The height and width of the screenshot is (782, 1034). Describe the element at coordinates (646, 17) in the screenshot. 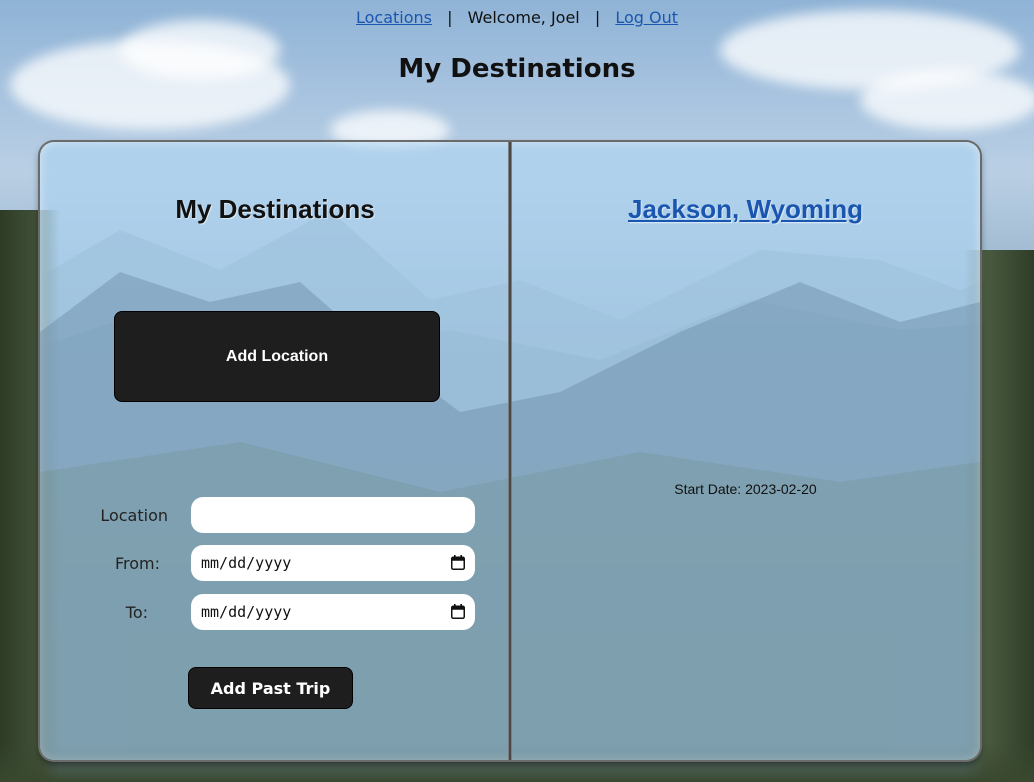

I see `logout-link: Log Out` at that location.